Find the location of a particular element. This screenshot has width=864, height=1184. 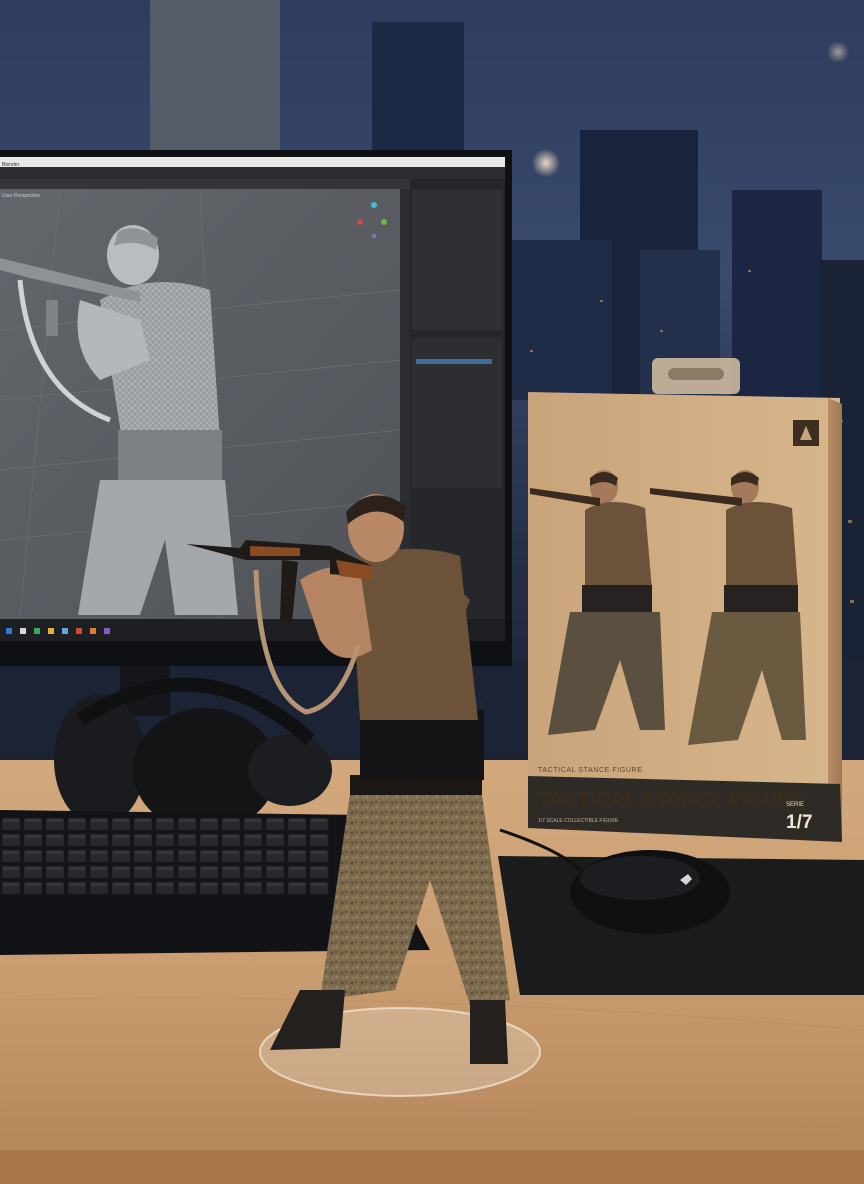

light-glow is located at coordinates (838, 52).